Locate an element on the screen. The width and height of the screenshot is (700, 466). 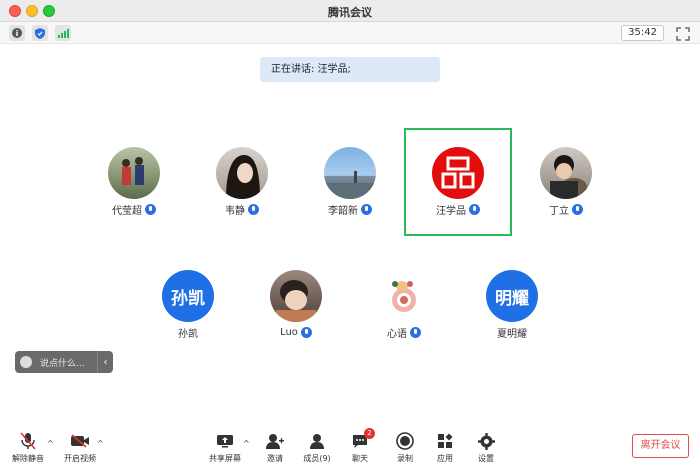
participant-tile: 丁立 is located at coordinates (566, 182).